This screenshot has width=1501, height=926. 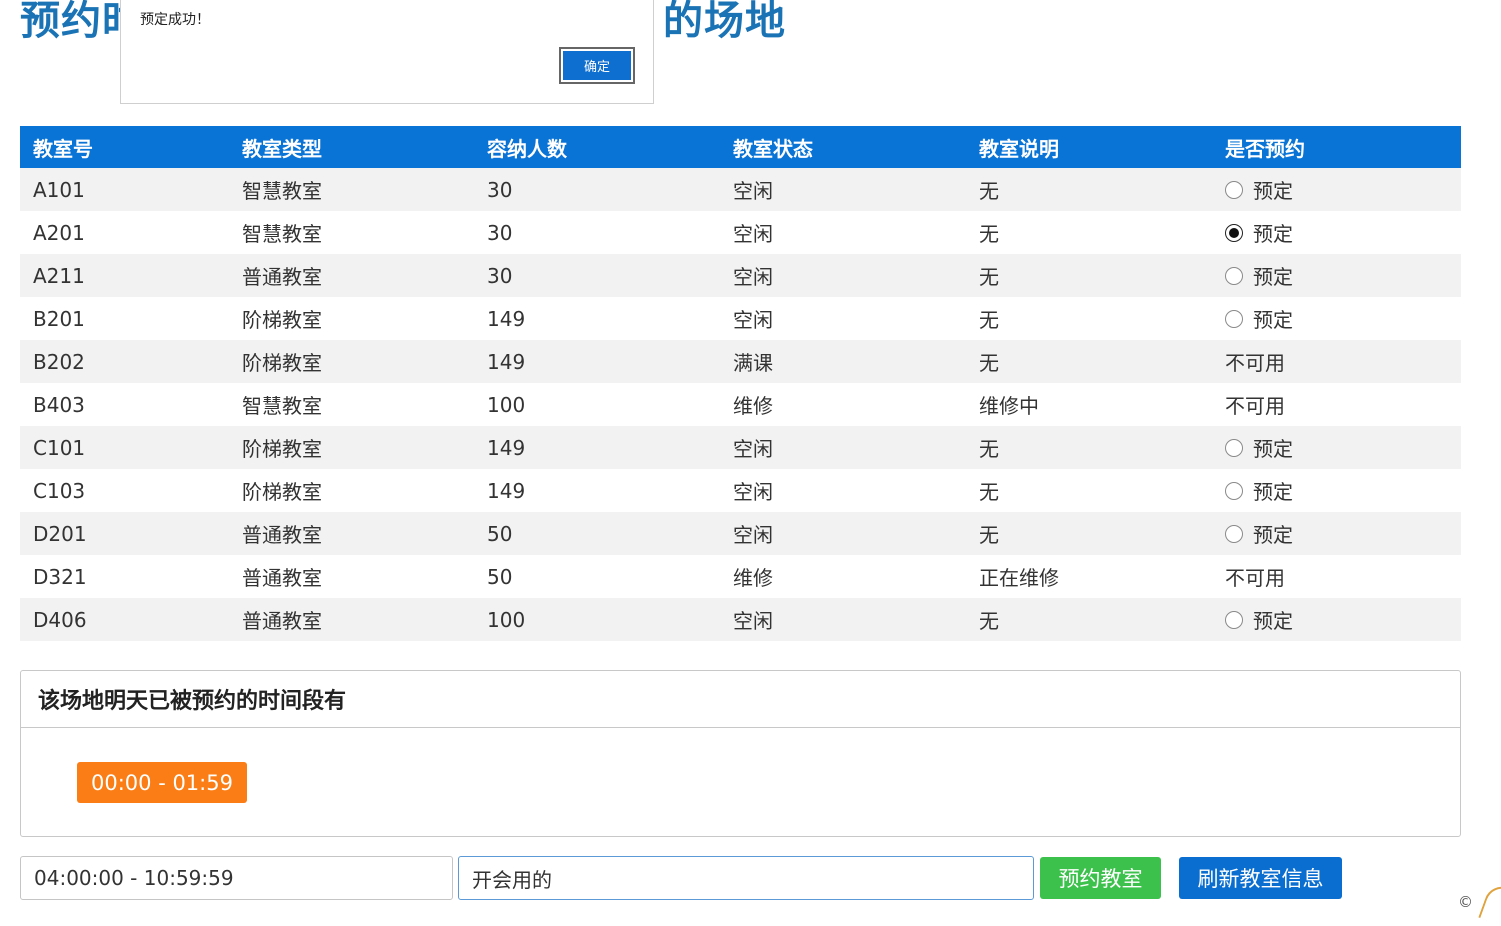 I want to click on cell-room: C103, so click(x=59, y=490).